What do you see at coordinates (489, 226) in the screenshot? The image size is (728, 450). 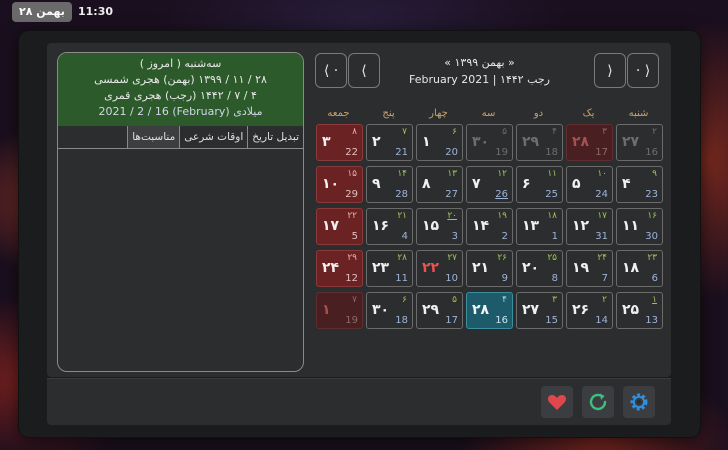 I see `day-cell: ۱۴ ۱۹ 2` at bounding box center [489, 226].